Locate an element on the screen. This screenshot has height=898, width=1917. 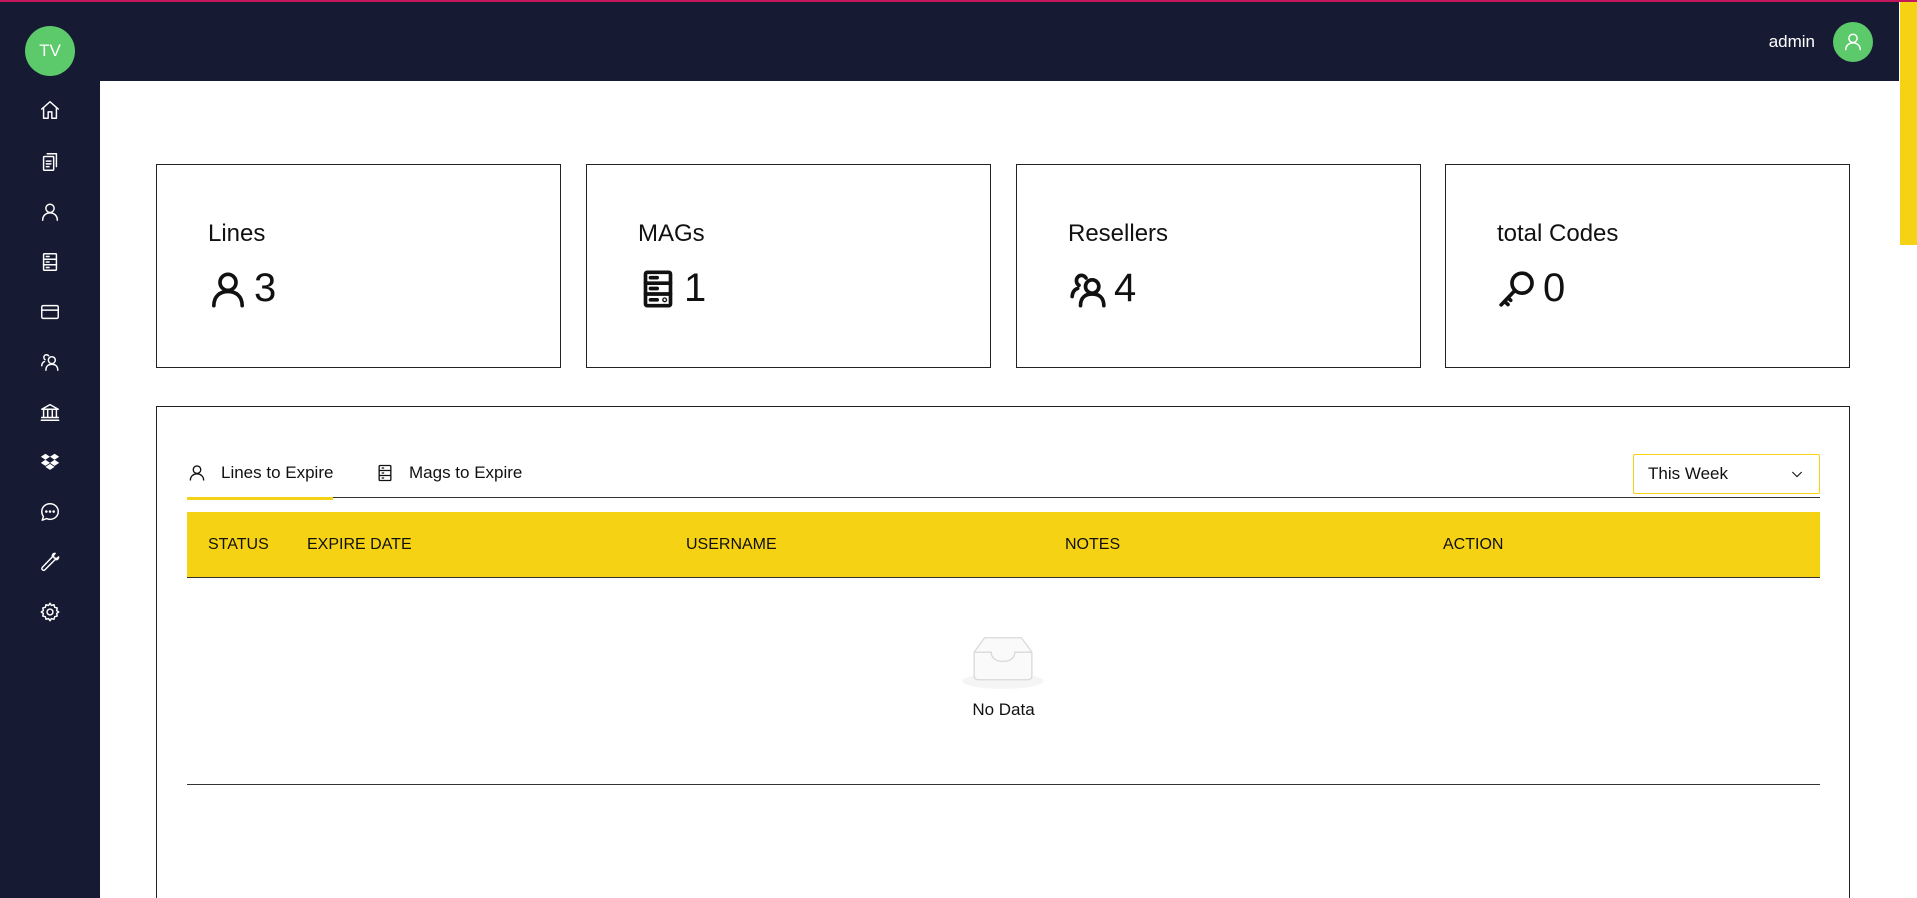
stat-card-resellers: Resellers 4 is located at coordinates (1218, 266).